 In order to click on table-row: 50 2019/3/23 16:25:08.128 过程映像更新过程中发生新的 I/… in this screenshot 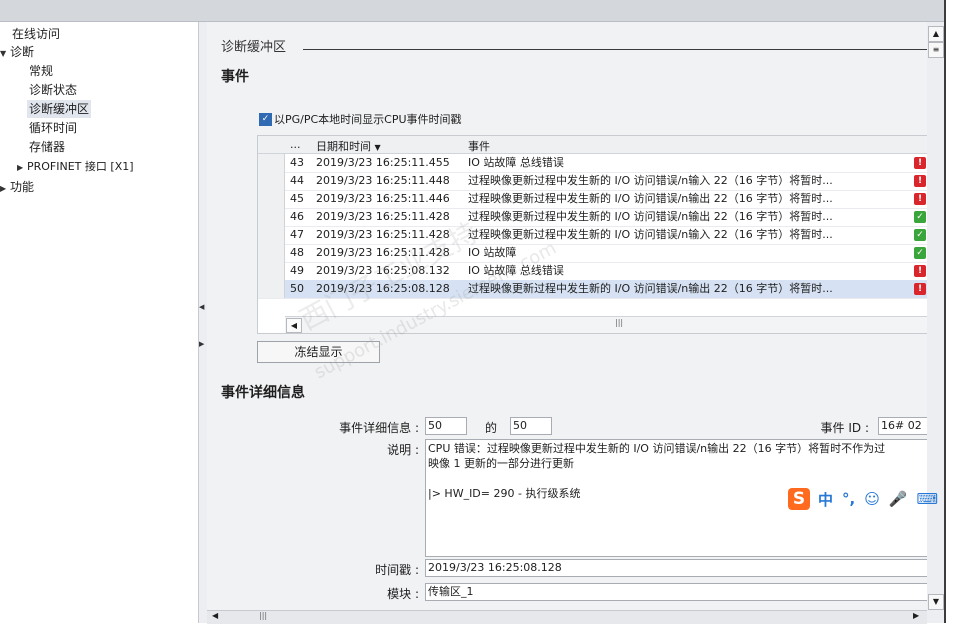, I will do `click(592, 289)`.